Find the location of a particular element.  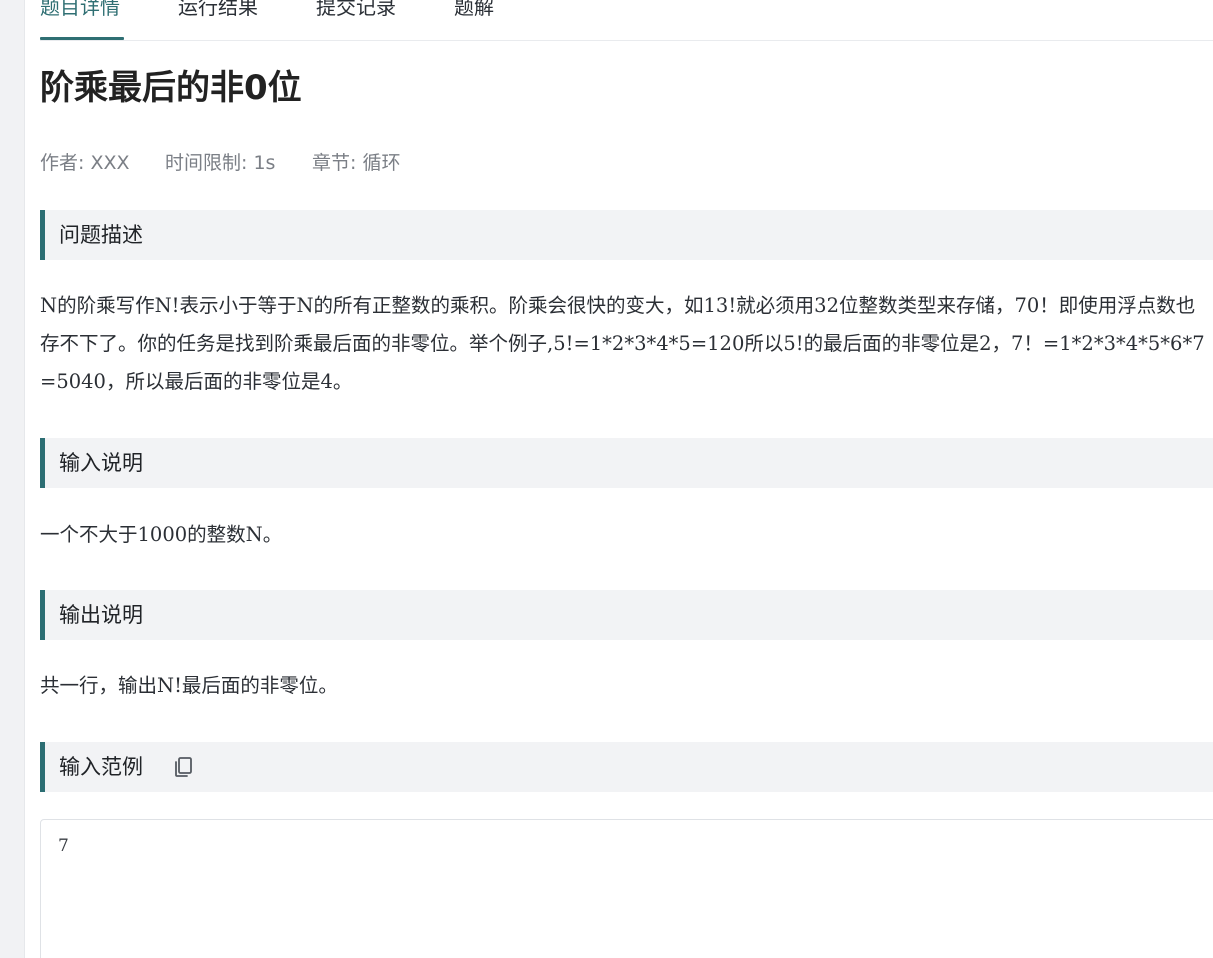

author-meta: 作者: XXX is located at coordinates (85, 163).